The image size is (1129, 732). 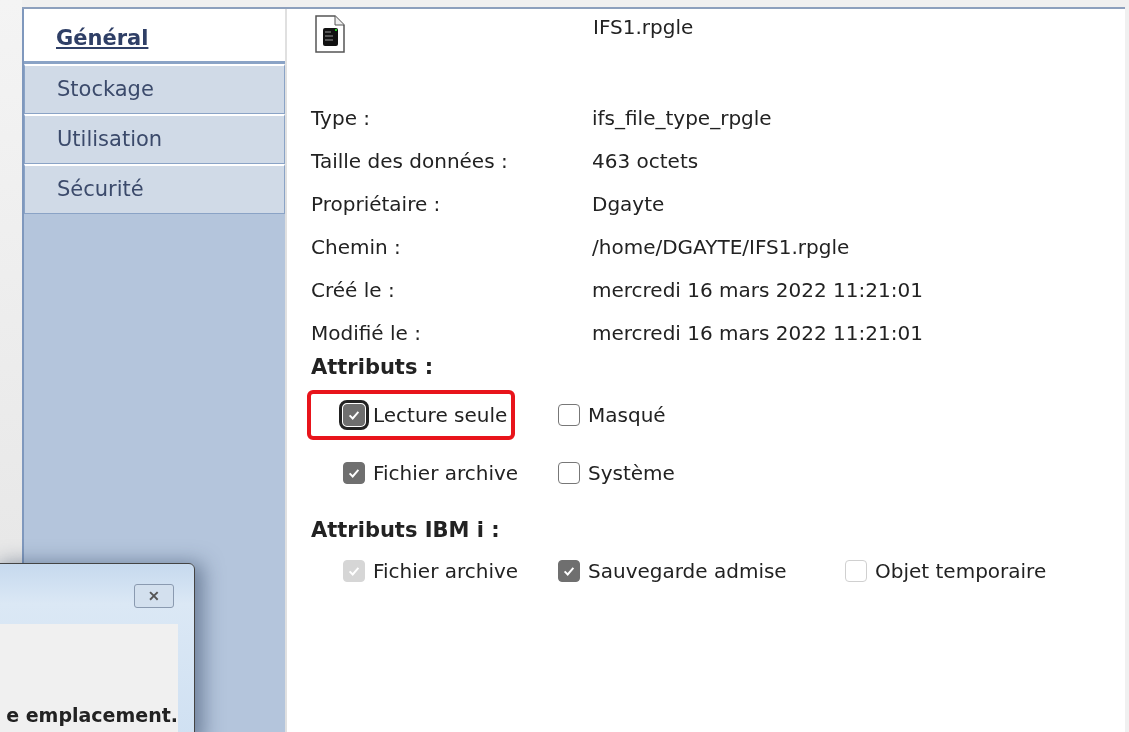 I want to click on property-value: Dgayte, so click(x=629, y=204).